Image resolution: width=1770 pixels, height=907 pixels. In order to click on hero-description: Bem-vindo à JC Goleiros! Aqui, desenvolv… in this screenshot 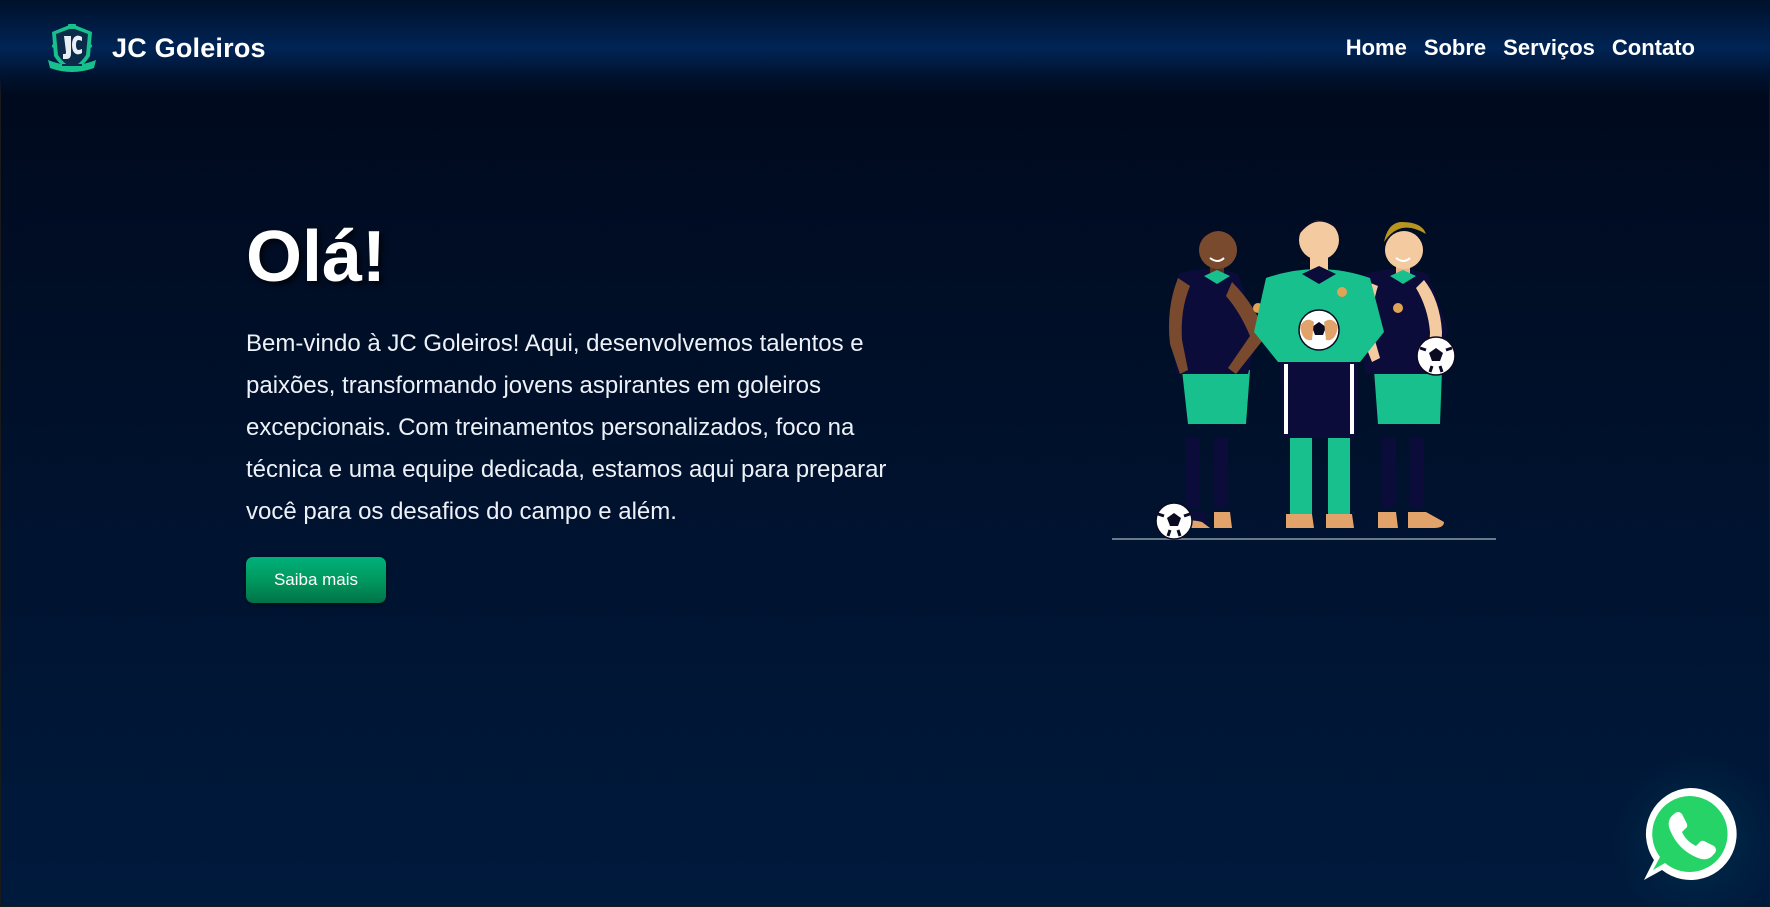, I will do `click(566, 427)`.